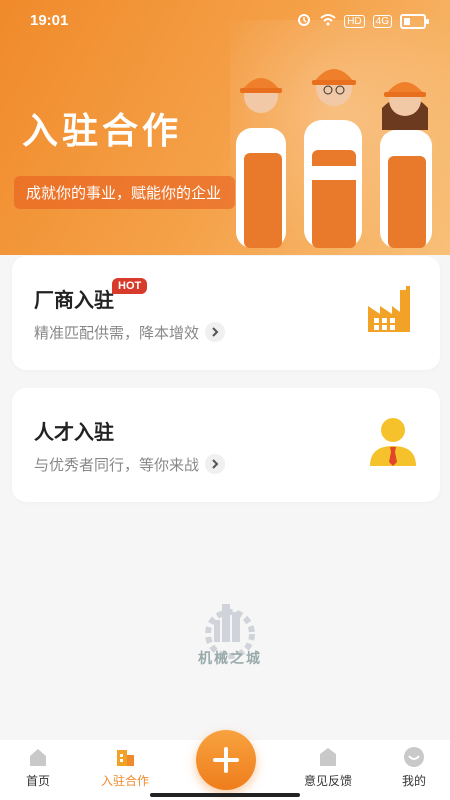  I want to click on plus-icon, so click(226, 760).